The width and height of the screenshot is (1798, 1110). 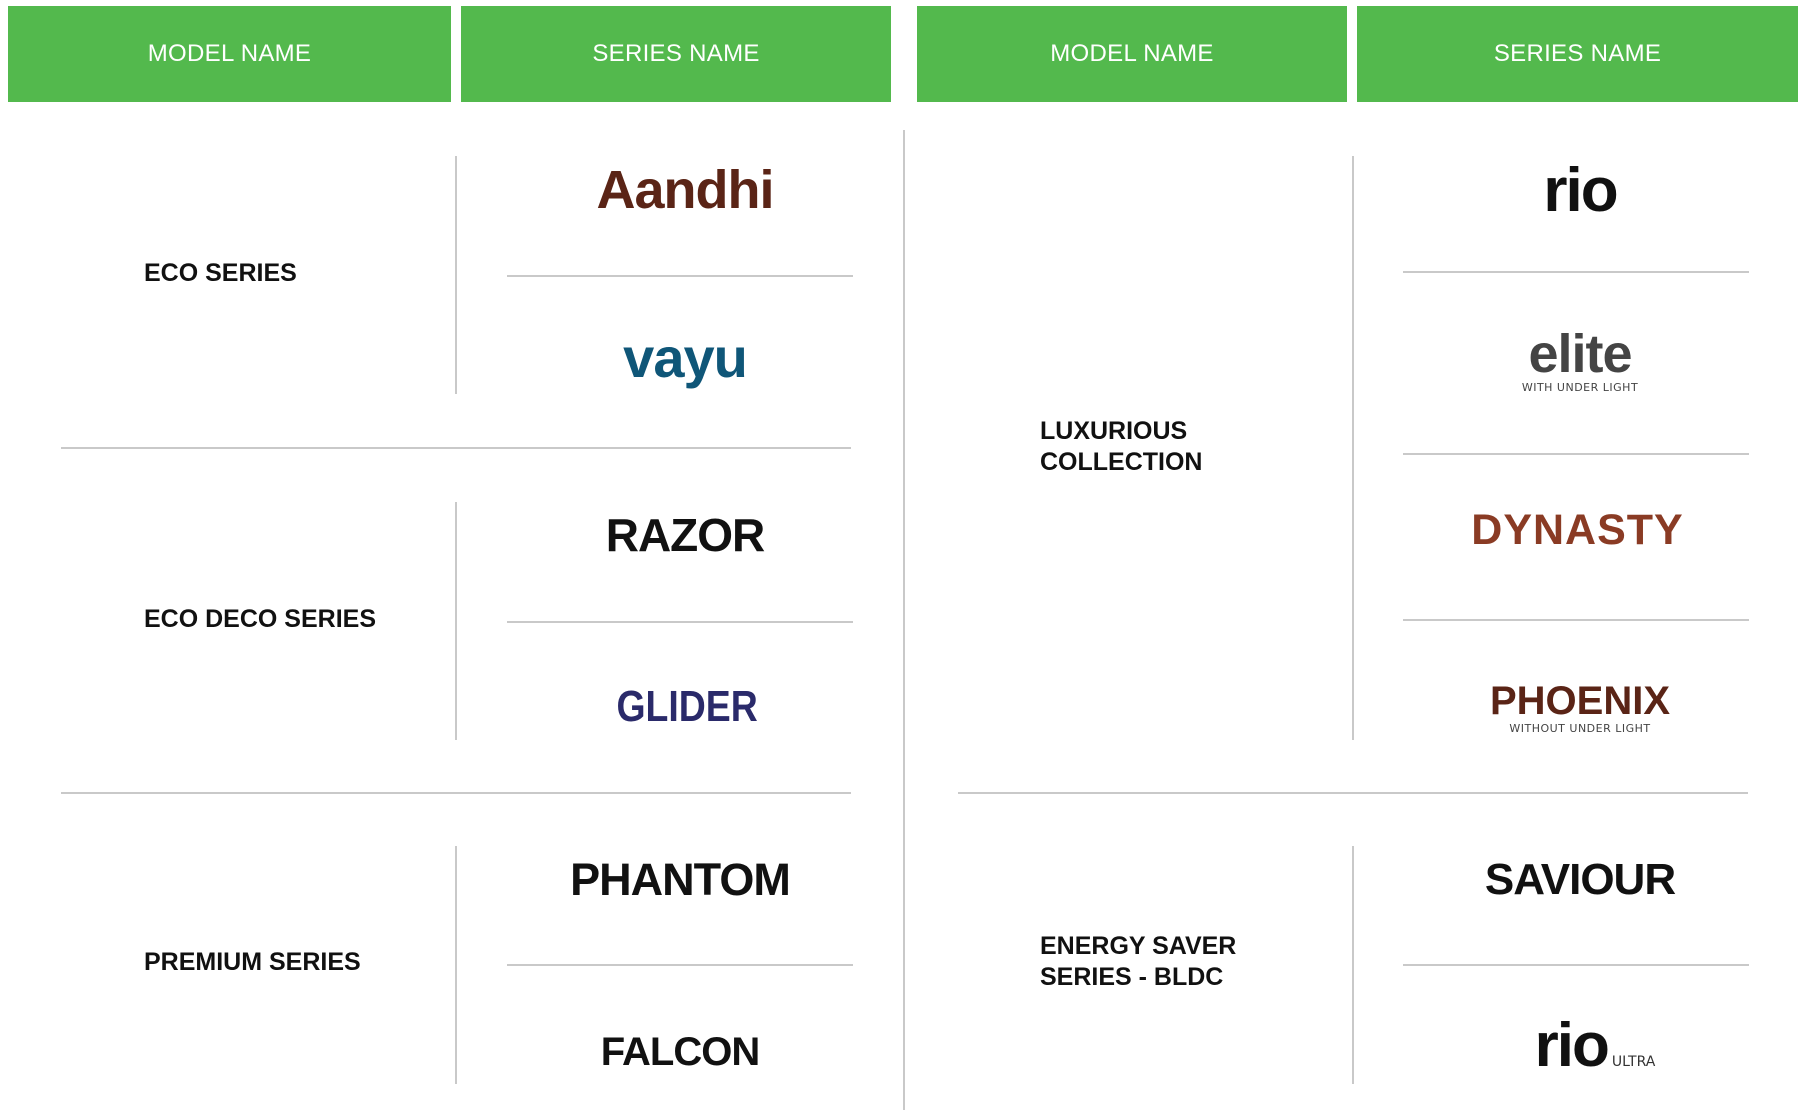 What do you see at coordinates (220, 273) in the screenshot?
I see `model-eco-series: ECO SERIES` at bounding box center [220, 273].